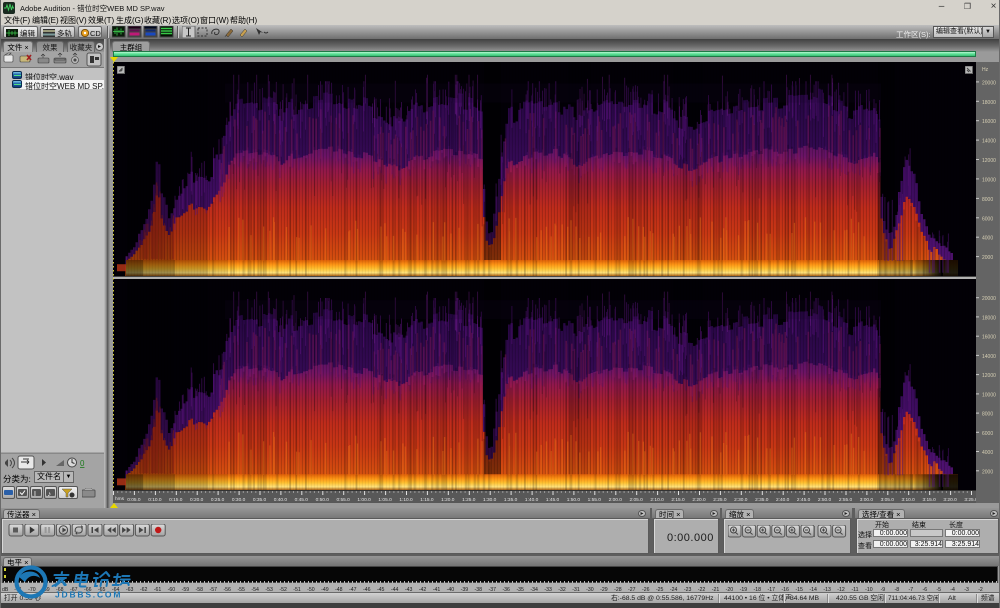  Describe the element at coordinates (88, 595) in the screenshot. I see `svg-text: JDBBS.COM` at that location.